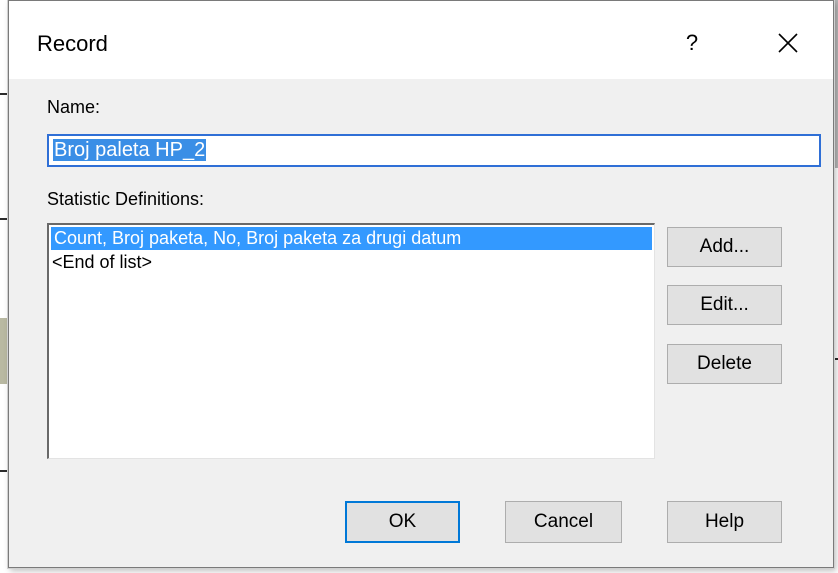 The image size is (838, 573). Describe the element at coordinates (692, 43) in the screenshot. I see `help-icon: ?` at that location.